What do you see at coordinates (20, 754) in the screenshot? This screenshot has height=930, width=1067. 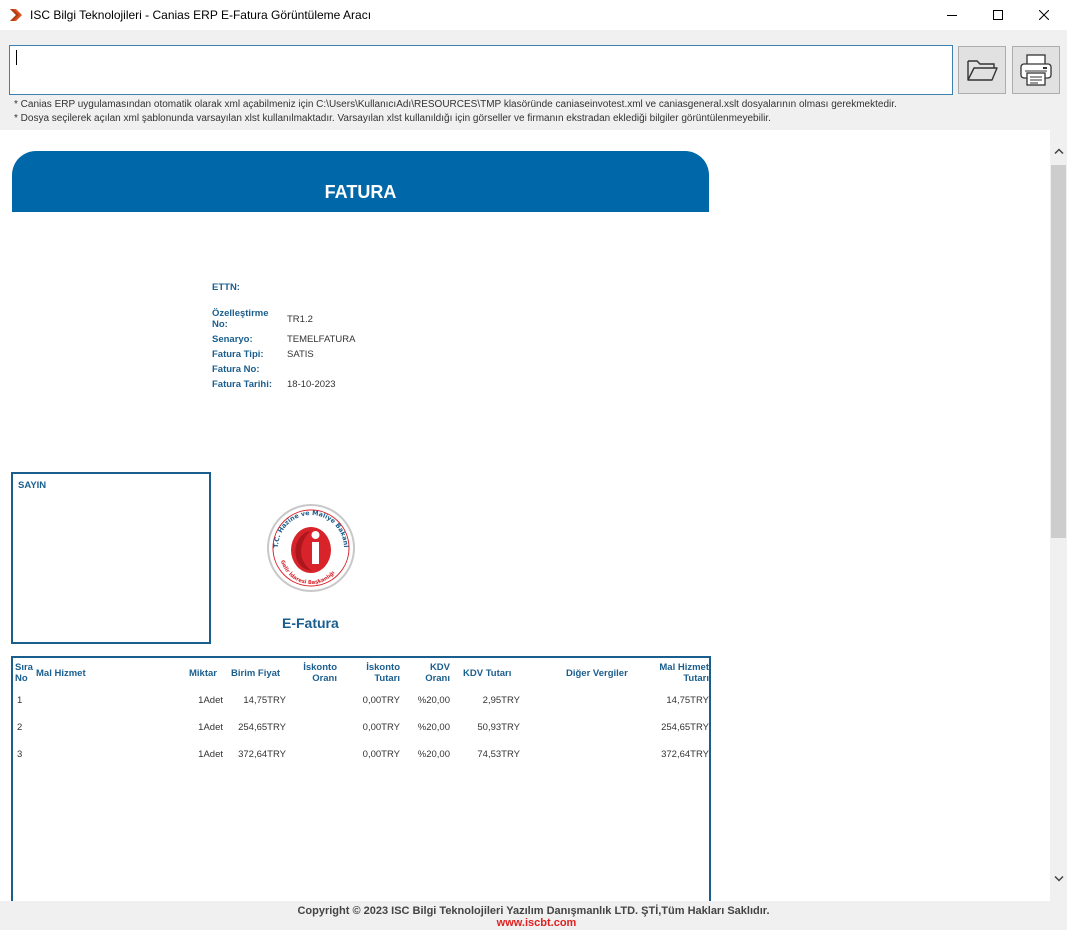 I see `row-3-sira: 3` at bounding box center [20, 754].